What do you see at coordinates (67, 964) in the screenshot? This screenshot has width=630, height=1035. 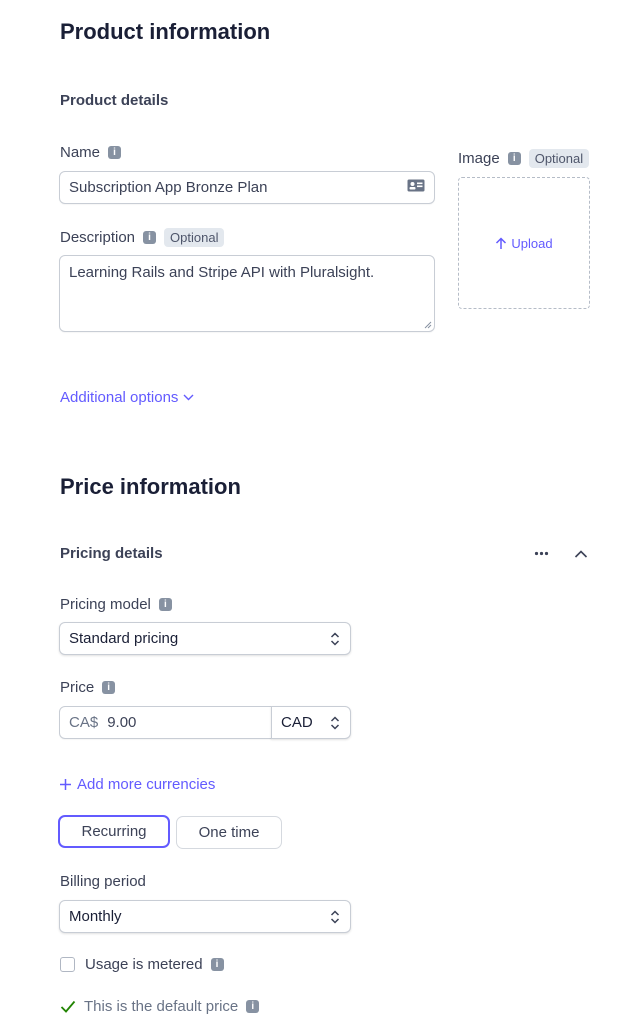 I see `usage-metered-checkbox` at bounding box center [67, 964].